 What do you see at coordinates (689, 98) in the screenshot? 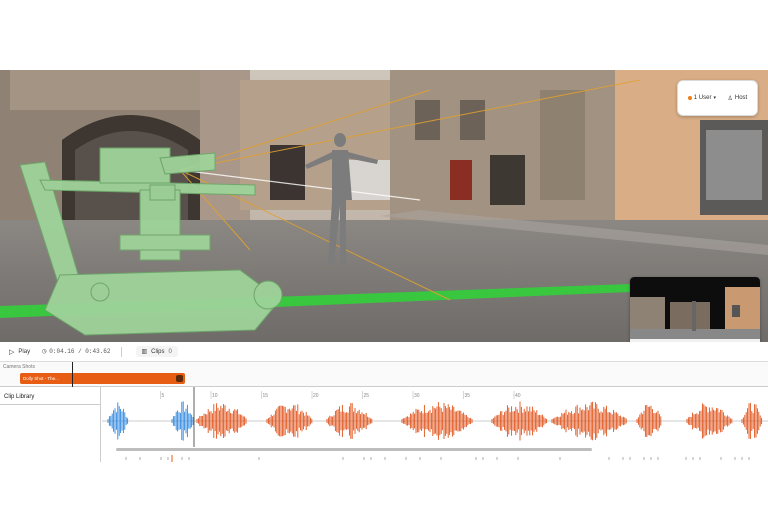
I see `users-icon` at bounding box center [689, 98].